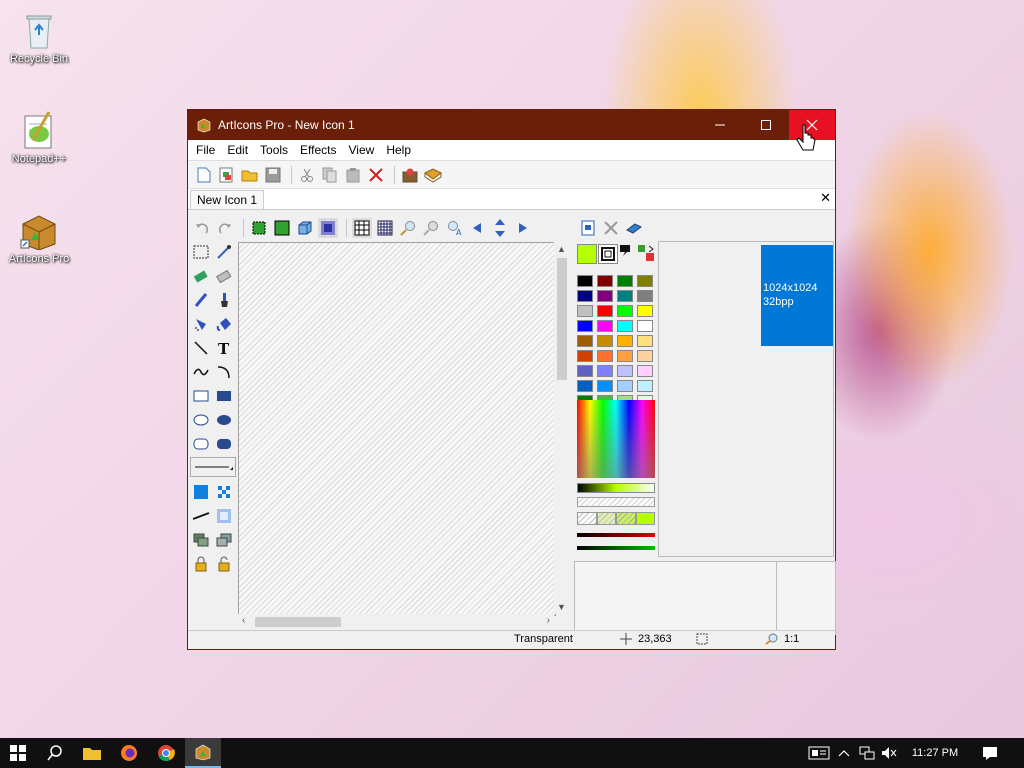 This screenshot has height=768, width=1024. What do you see at coordinates (224, 564) in the screenshot?
I see `unlock-icon` at bounding box center [224, 564].